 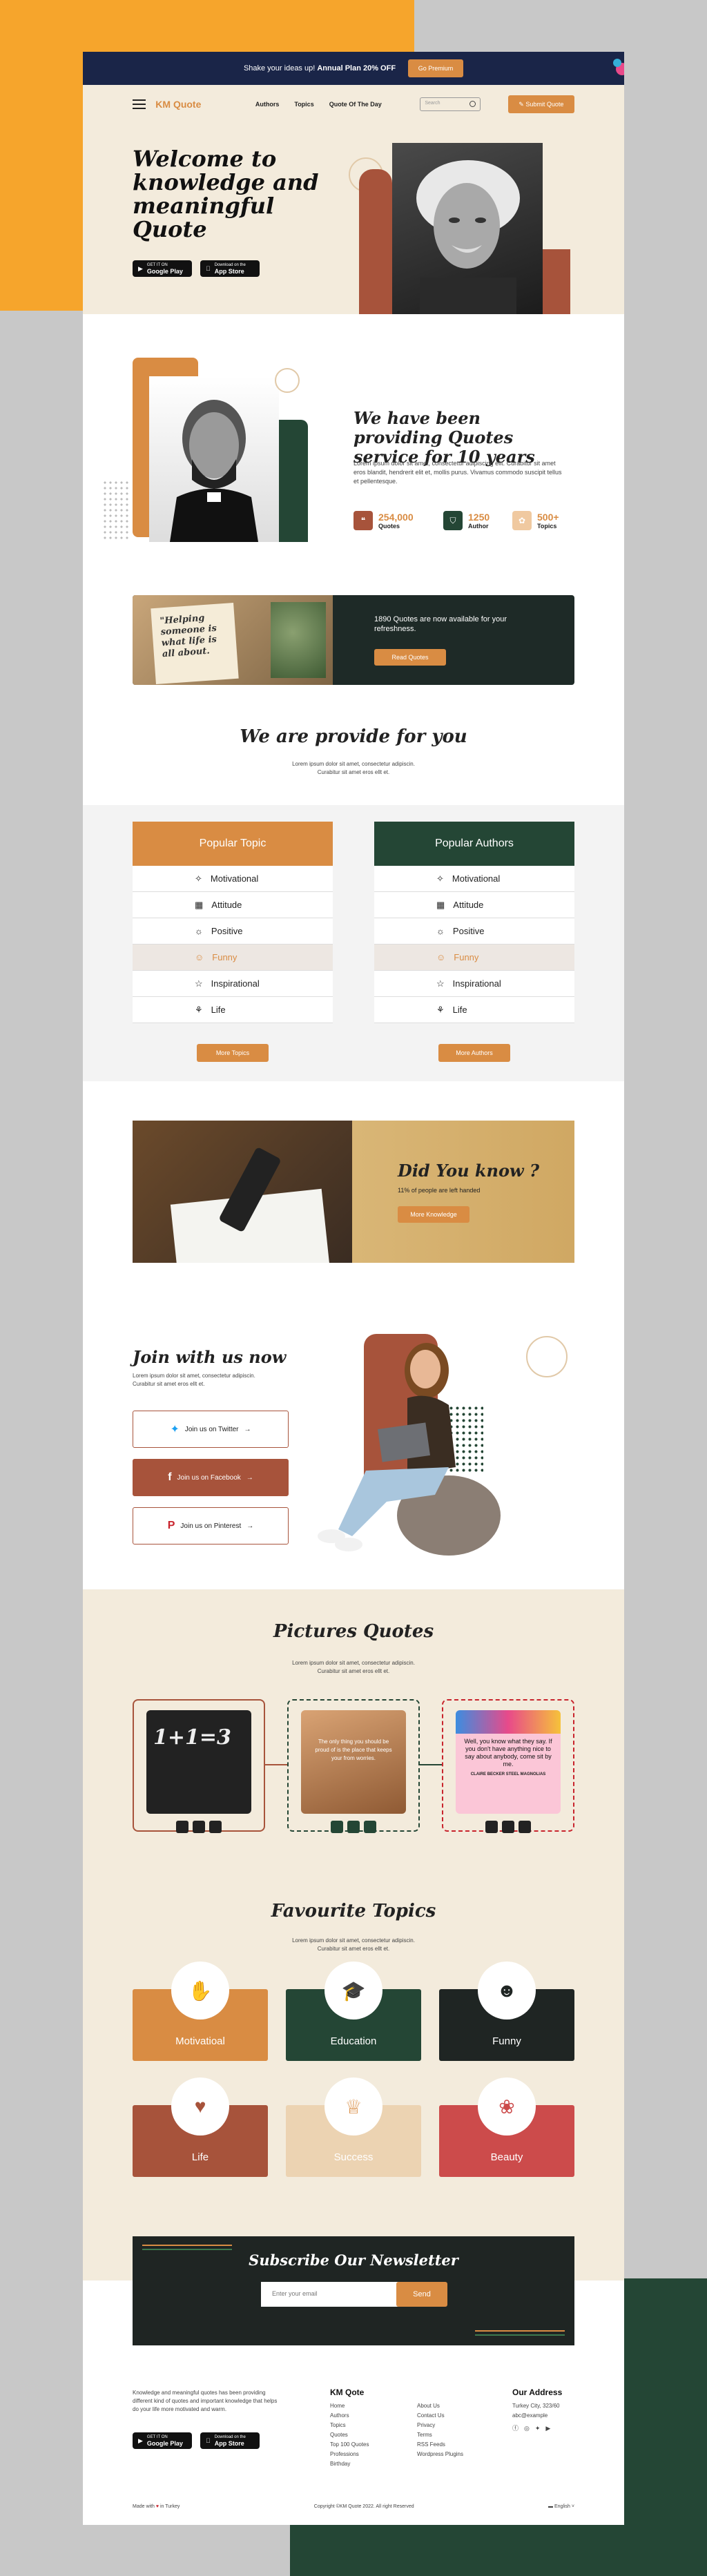 What do you see at coordinates (233, 1053) in the screenshot?
I see `more-topics-button: More Topics` at bounding box center [233, 1053].